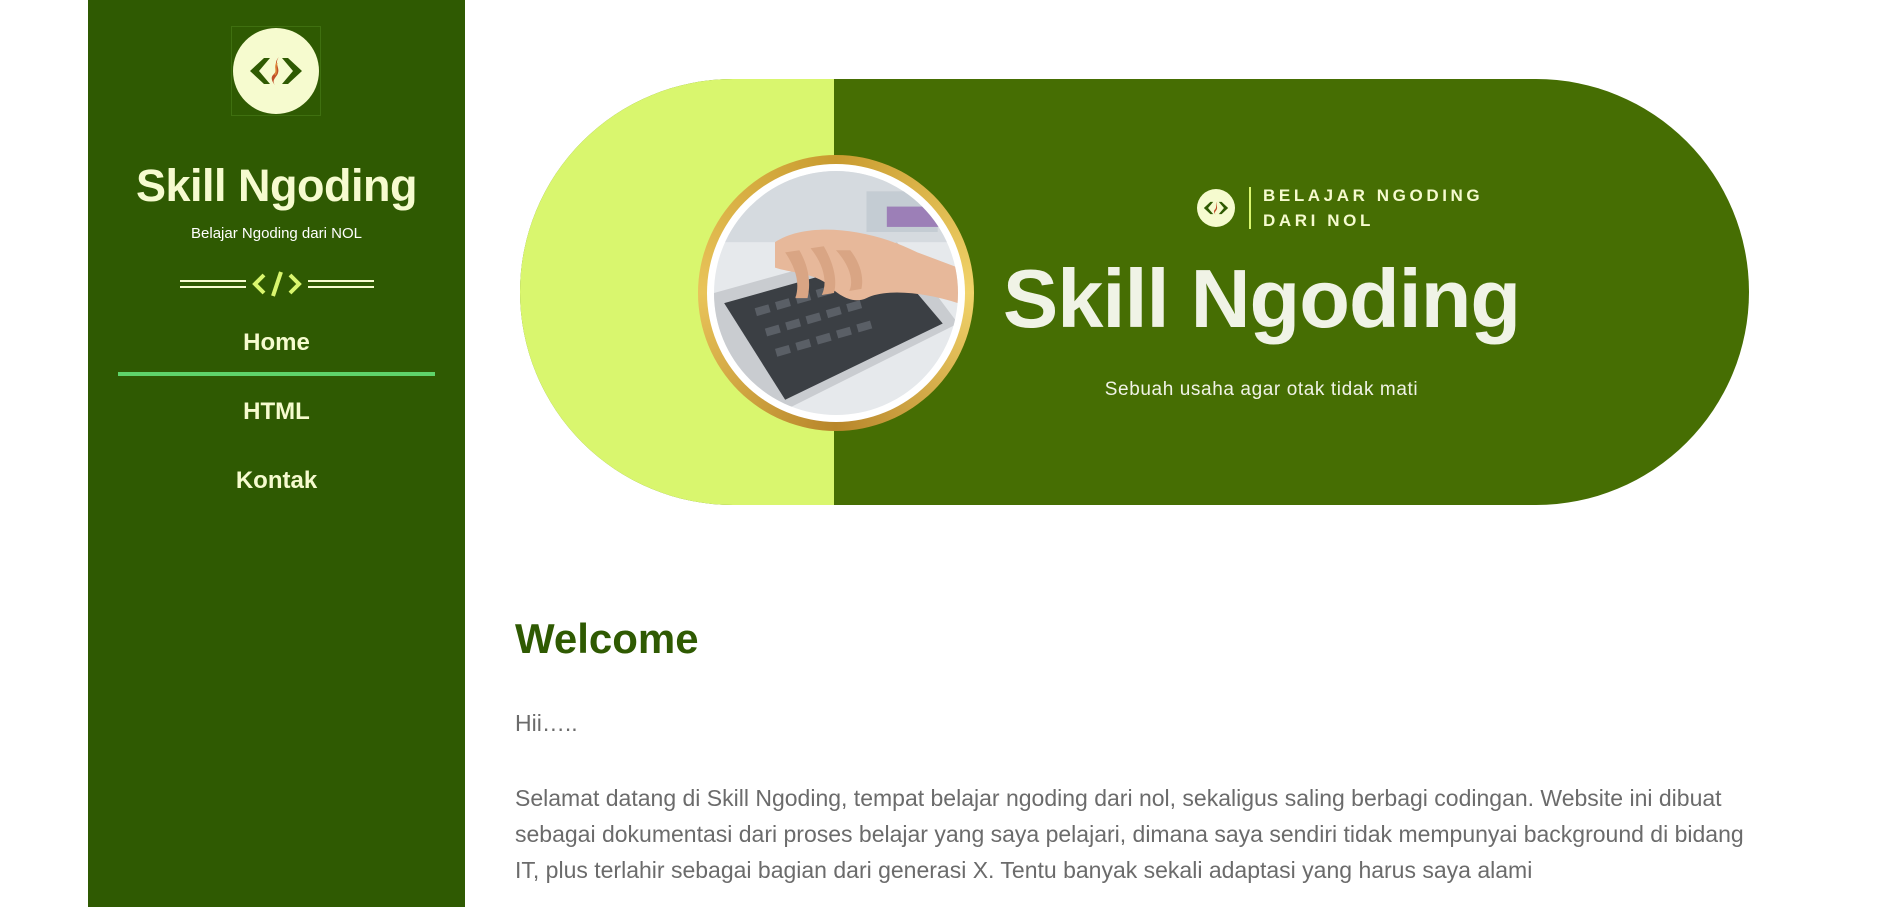  Describe the element at coordinates (1373, 195) in the screenshot. I see `hero-badge-line1: BELAJAR NGODING` at that location.